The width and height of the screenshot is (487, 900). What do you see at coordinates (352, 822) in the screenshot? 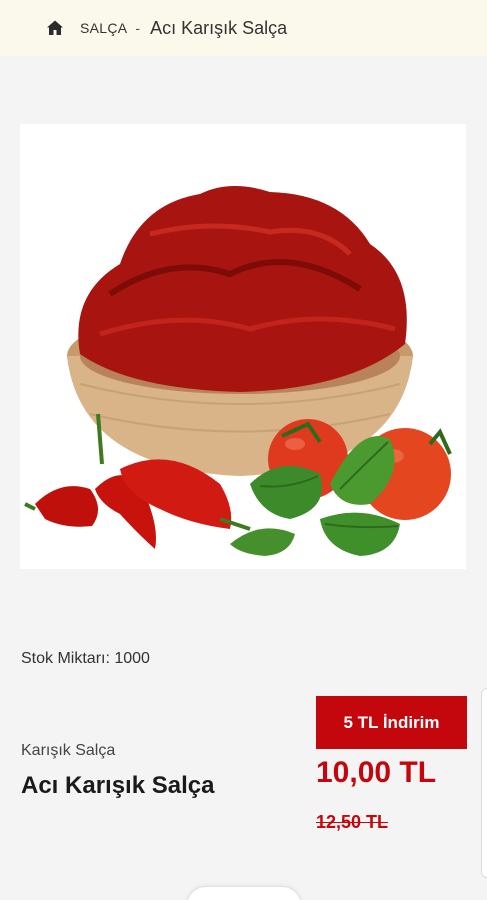
I see `old-price: 12,50 TL` at bounding box center [352, 822].